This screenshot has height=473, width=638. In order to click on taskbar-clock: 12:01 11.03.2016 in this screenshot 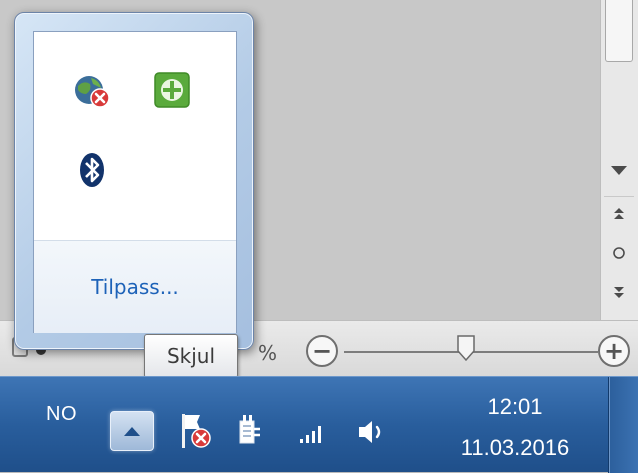, I will do `click(515, 426)`.